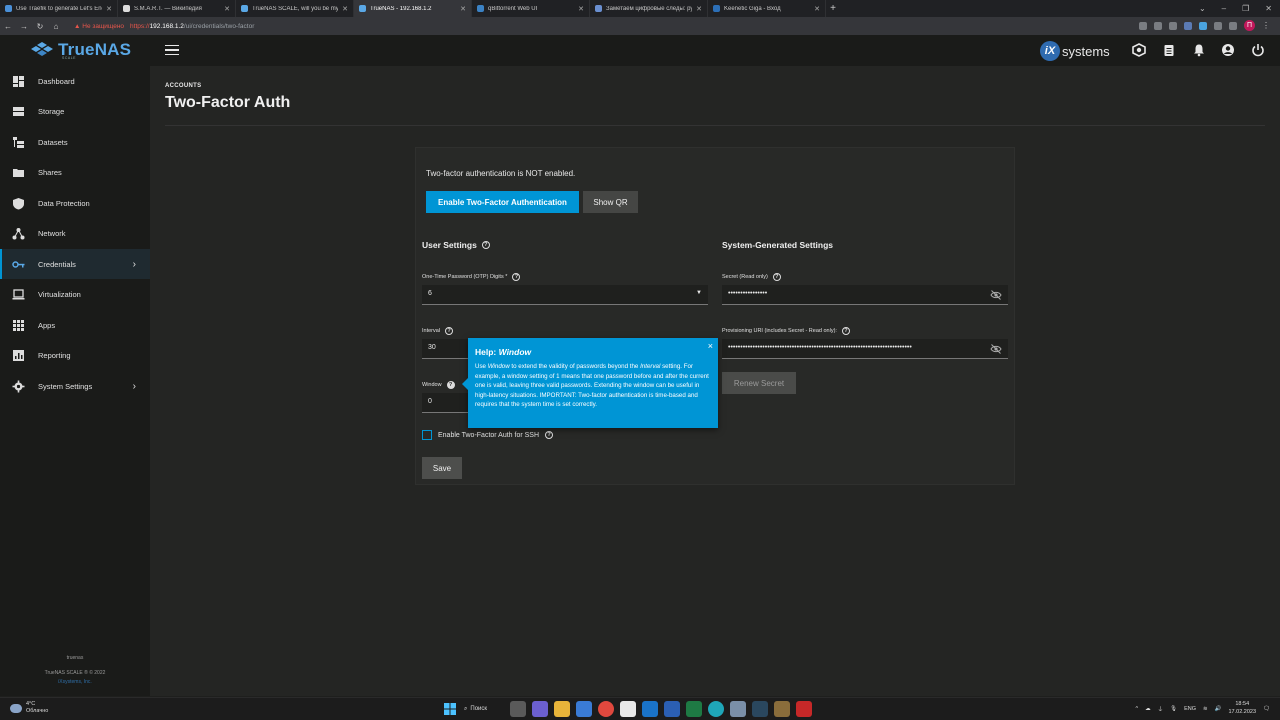 Image resolution: width=1280 pixels, height=720 pixels. Describe the element at coordinates (8, 26) in the screenshot. I see `back-icon: ←` at that location.